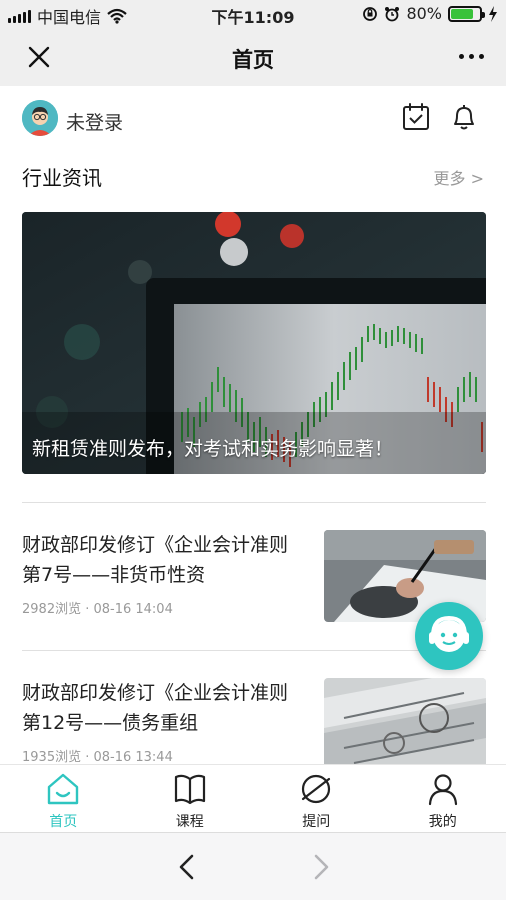 The height and width of the screenshot is (900, 506). Describe the element at coordinates (253, 120) in the screenshot. I see `user-row: 未登录` at that location.